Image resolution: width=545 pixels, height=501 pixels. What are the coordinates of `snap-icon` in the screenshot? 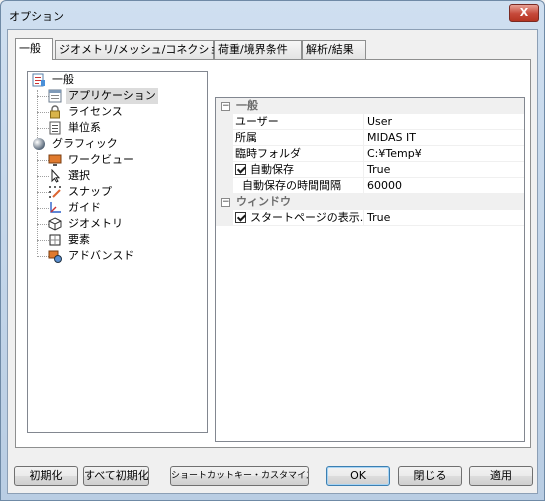 It's located at (55, 192).